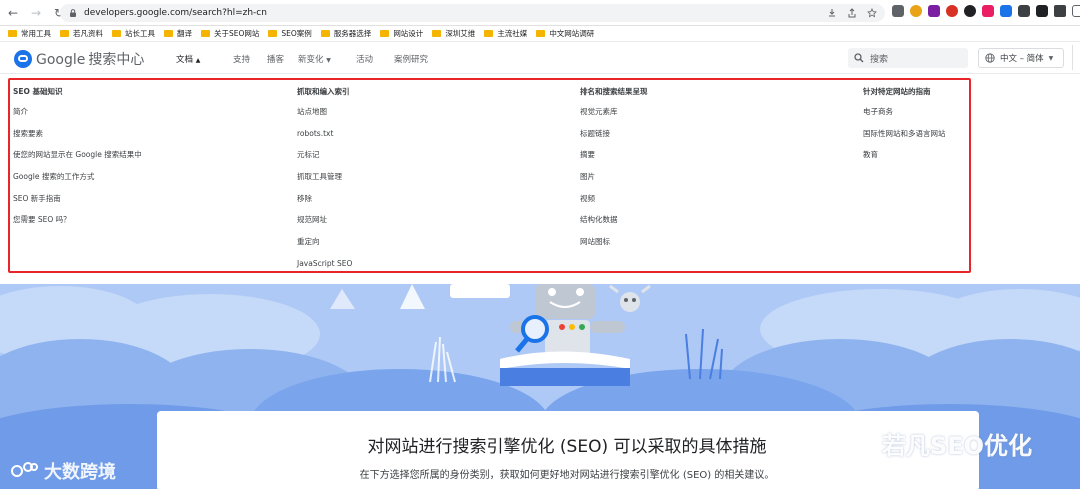 The height and width of the screenshot is (491, 1080). I want to click on bookmark-folder: 站长工具, so click(133, 33).